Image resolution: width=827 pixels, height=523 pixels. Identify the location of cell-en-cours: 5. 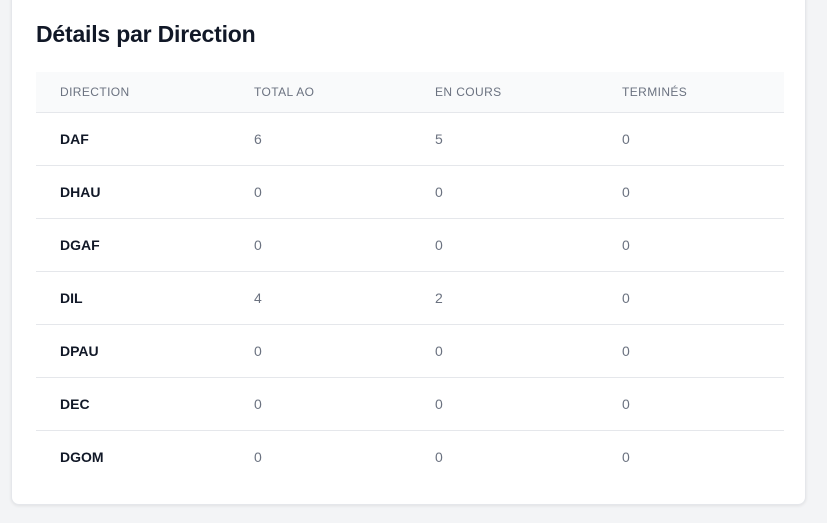
(504, 139).